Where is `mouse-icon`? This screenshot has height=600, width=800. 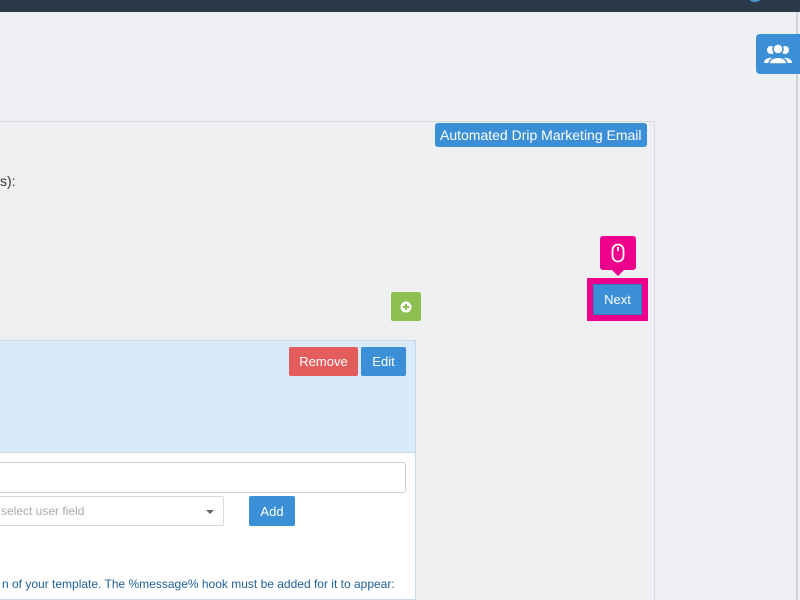 mouse-icon is located at coordinates (618, 253).